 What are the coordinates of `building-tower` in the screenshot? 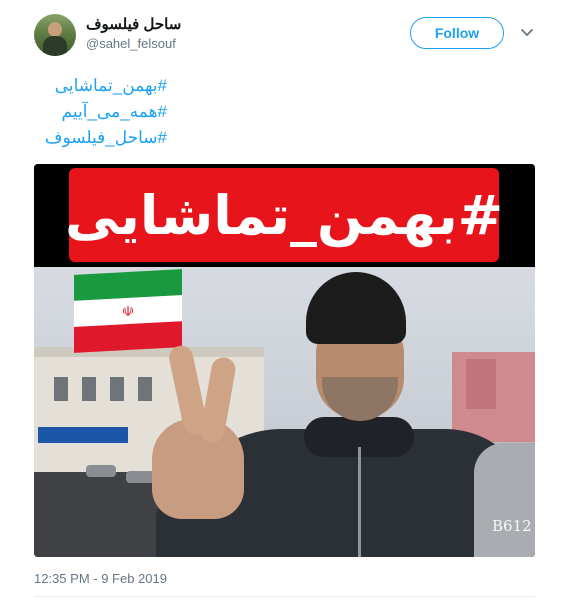 It's located at (481, 384).